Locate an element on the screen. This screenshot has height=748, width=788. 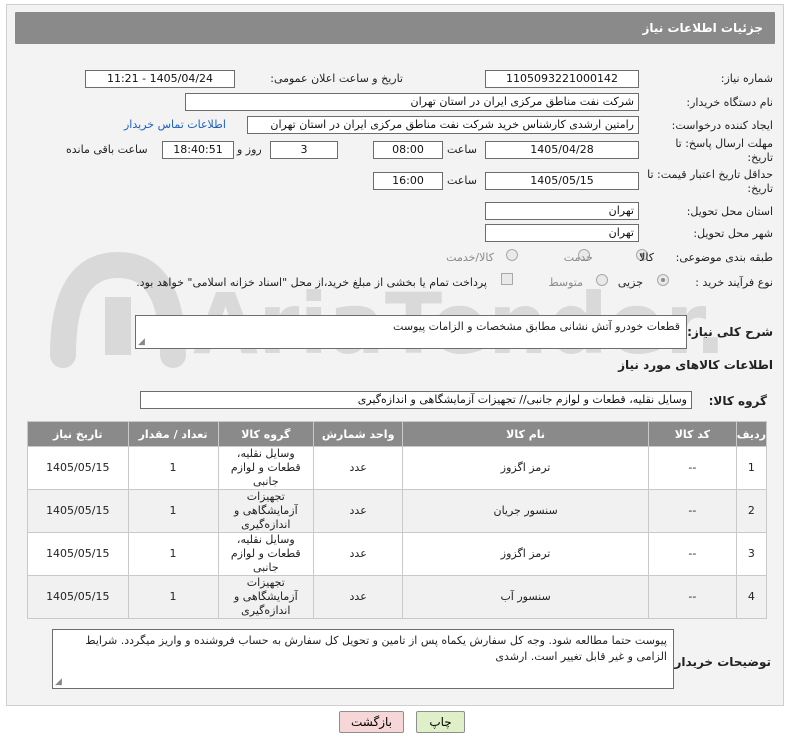
page-title: جزئیات اطلاعات نیاز is located at coordinates (702, 28).